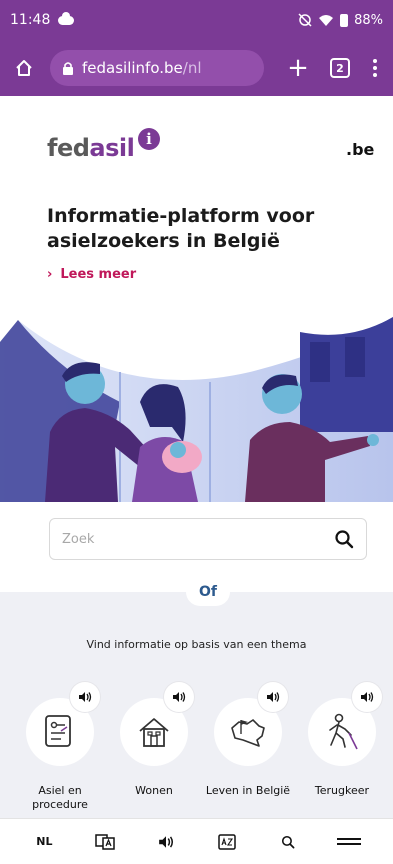 This screenshot has width=393, height=864. I want to click on search-box, so click(208, 539).